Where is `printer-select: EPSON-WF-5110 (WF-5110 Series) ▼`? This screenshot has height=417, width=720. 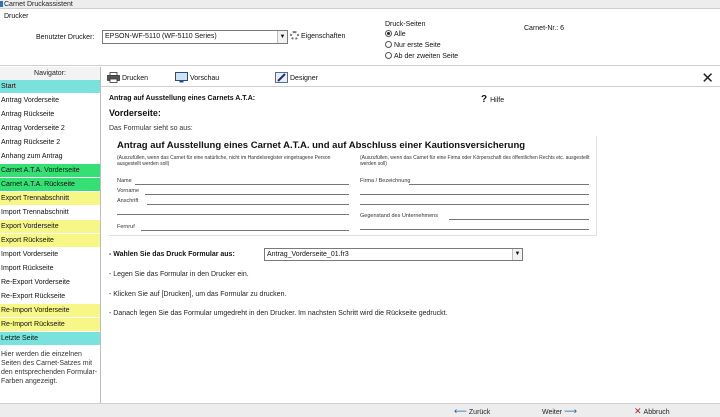 printer-select: EPSON-WF-5110 (WF-5110 Series) ▼ is located at coordinates (195, 37).